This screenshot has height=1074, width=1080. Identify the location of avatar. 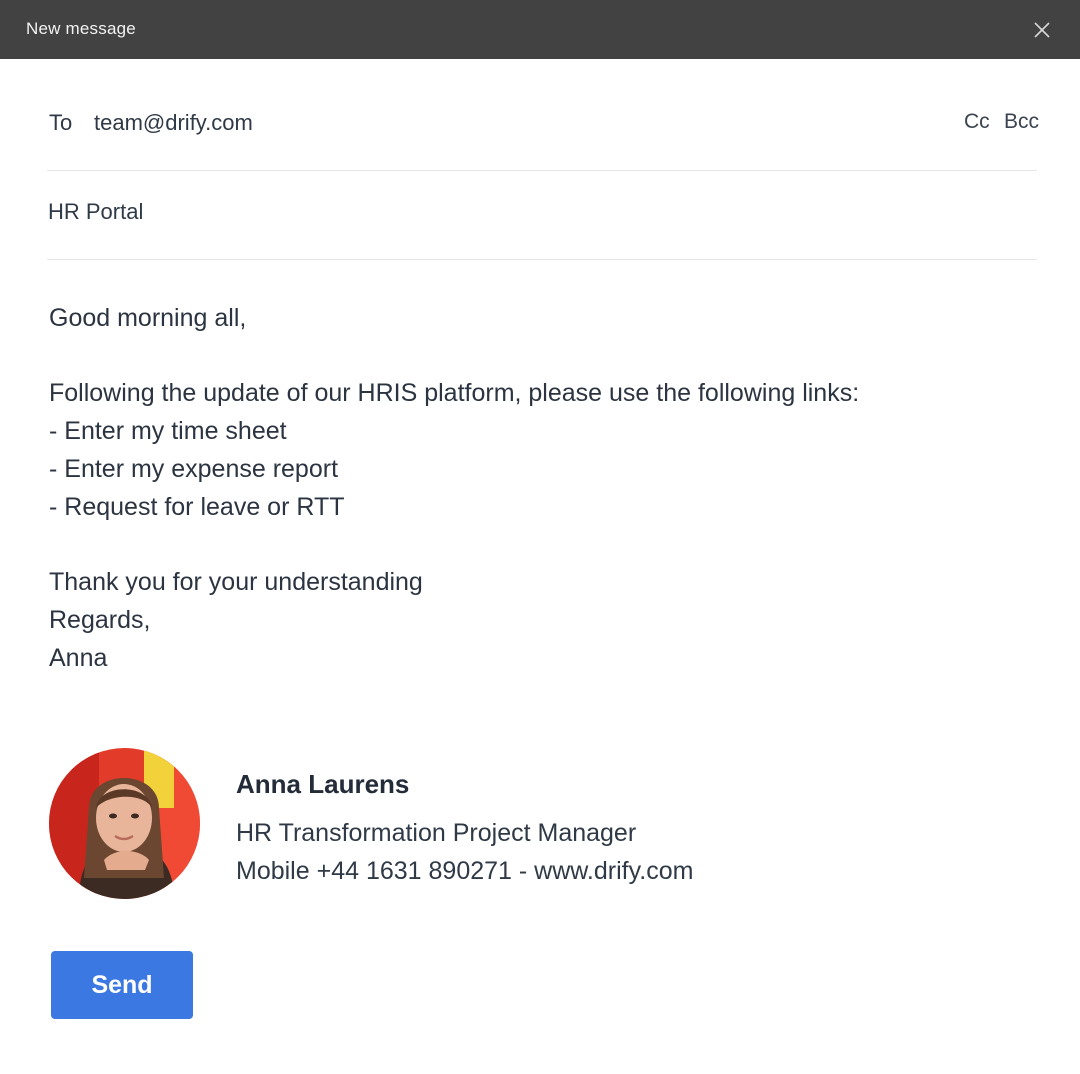
(124, 823).